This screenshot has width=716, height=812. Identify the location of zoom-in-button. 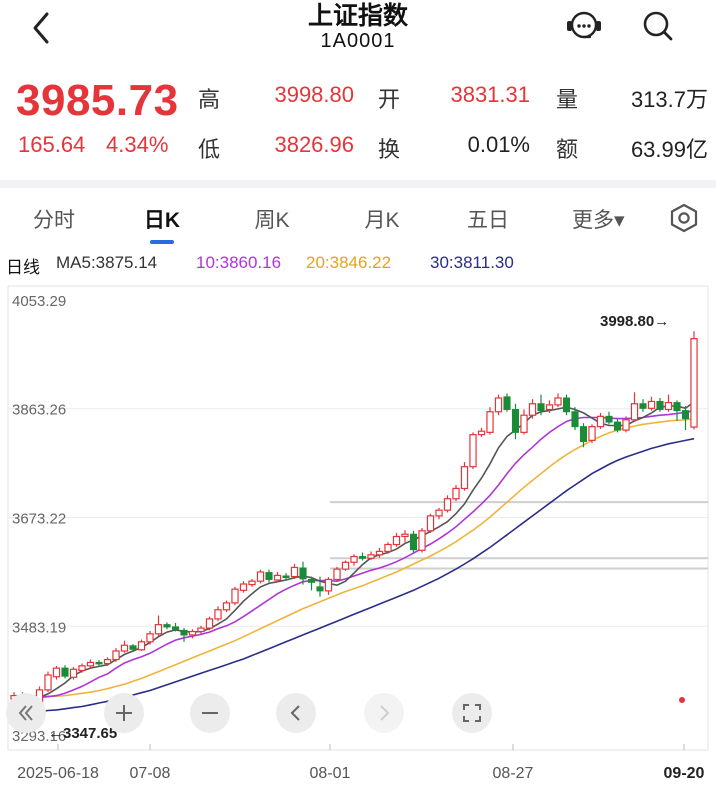
(124, 713).